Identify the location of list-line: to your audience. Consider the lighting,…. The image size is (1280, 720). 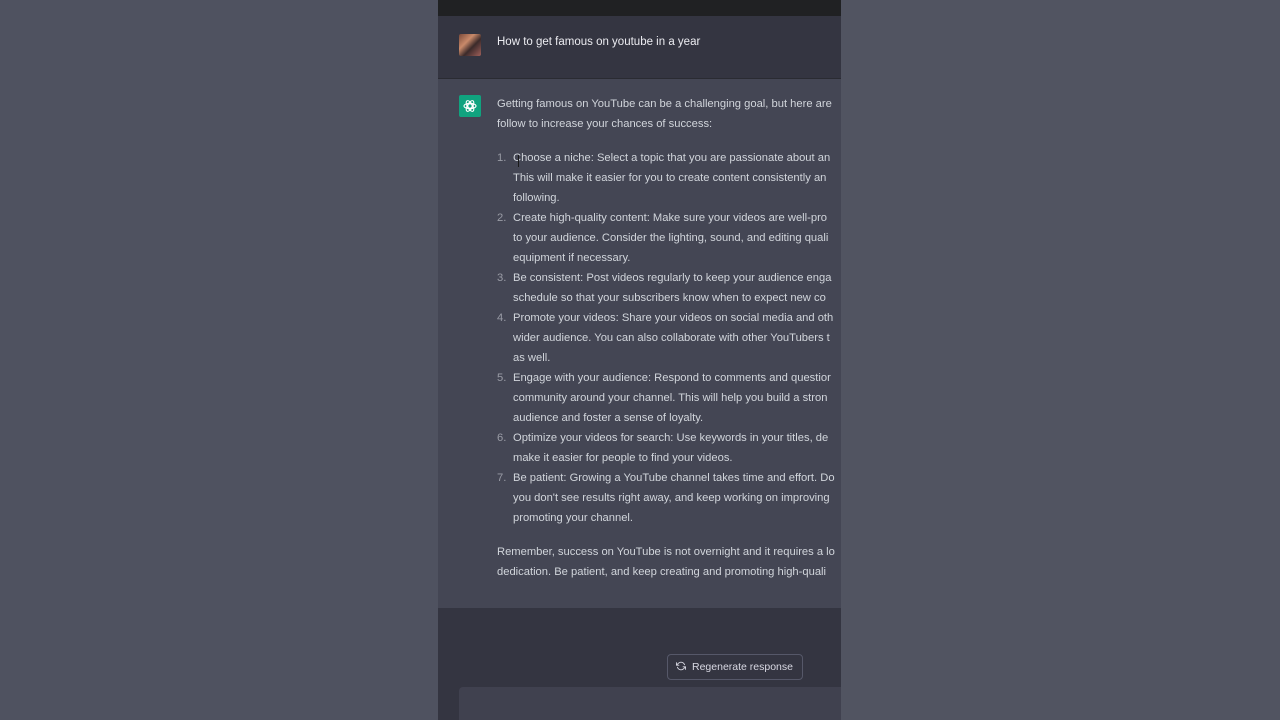
(671, 238).